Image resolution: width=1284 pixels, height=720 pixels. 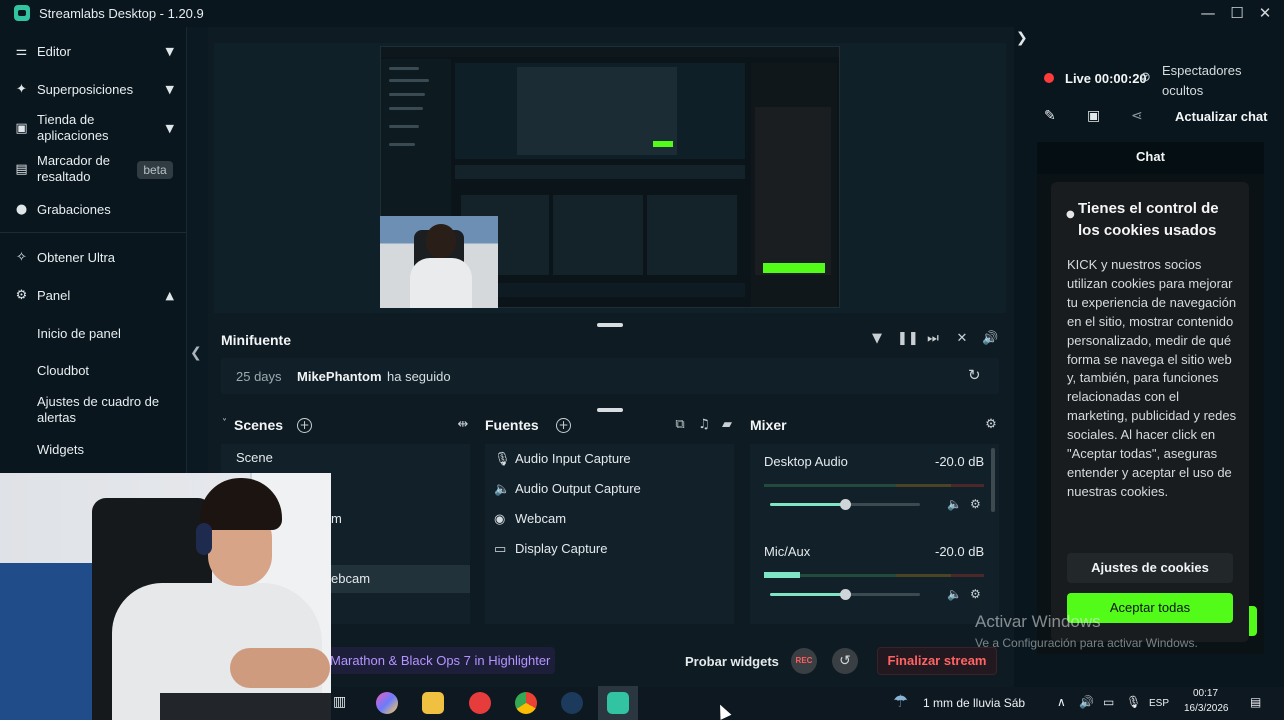 What do you see at coordinates (304, 425) in the screenshot?
I see `add-scene-icon: +` at bounding box center [304, 425].